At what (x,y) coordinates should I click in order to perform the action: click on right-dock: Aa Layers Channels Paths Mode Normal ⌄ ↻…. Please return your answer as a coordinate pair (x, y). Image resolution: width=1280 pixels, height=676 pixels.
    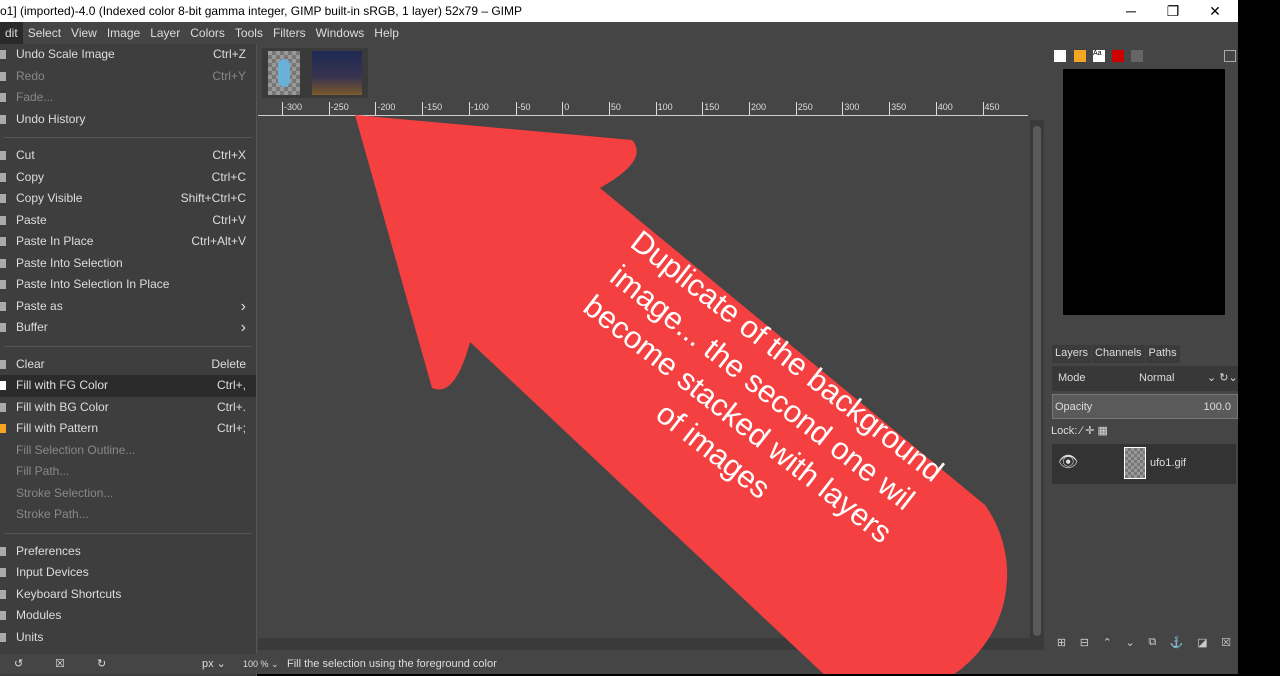
    Looking at the image, I should click on (1143, 348).